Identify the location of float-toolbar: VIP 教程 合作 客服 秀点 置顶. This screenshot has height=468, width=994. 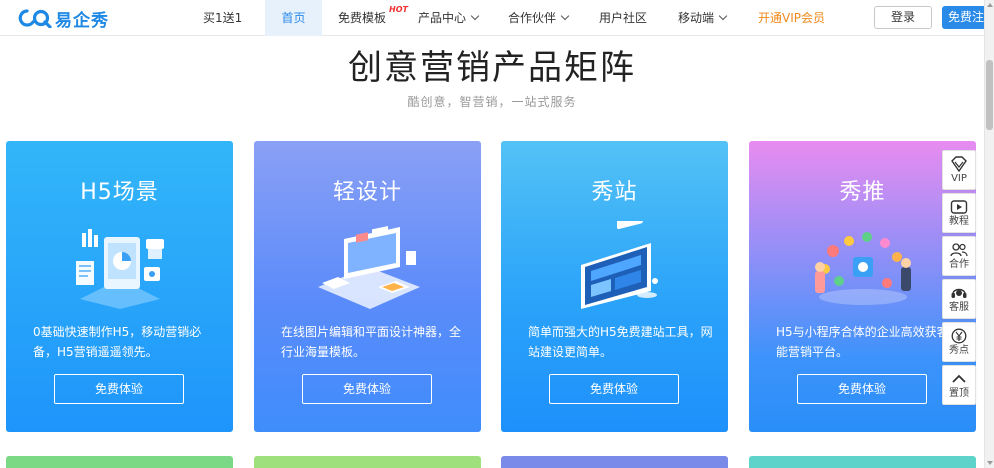
(959, 279).